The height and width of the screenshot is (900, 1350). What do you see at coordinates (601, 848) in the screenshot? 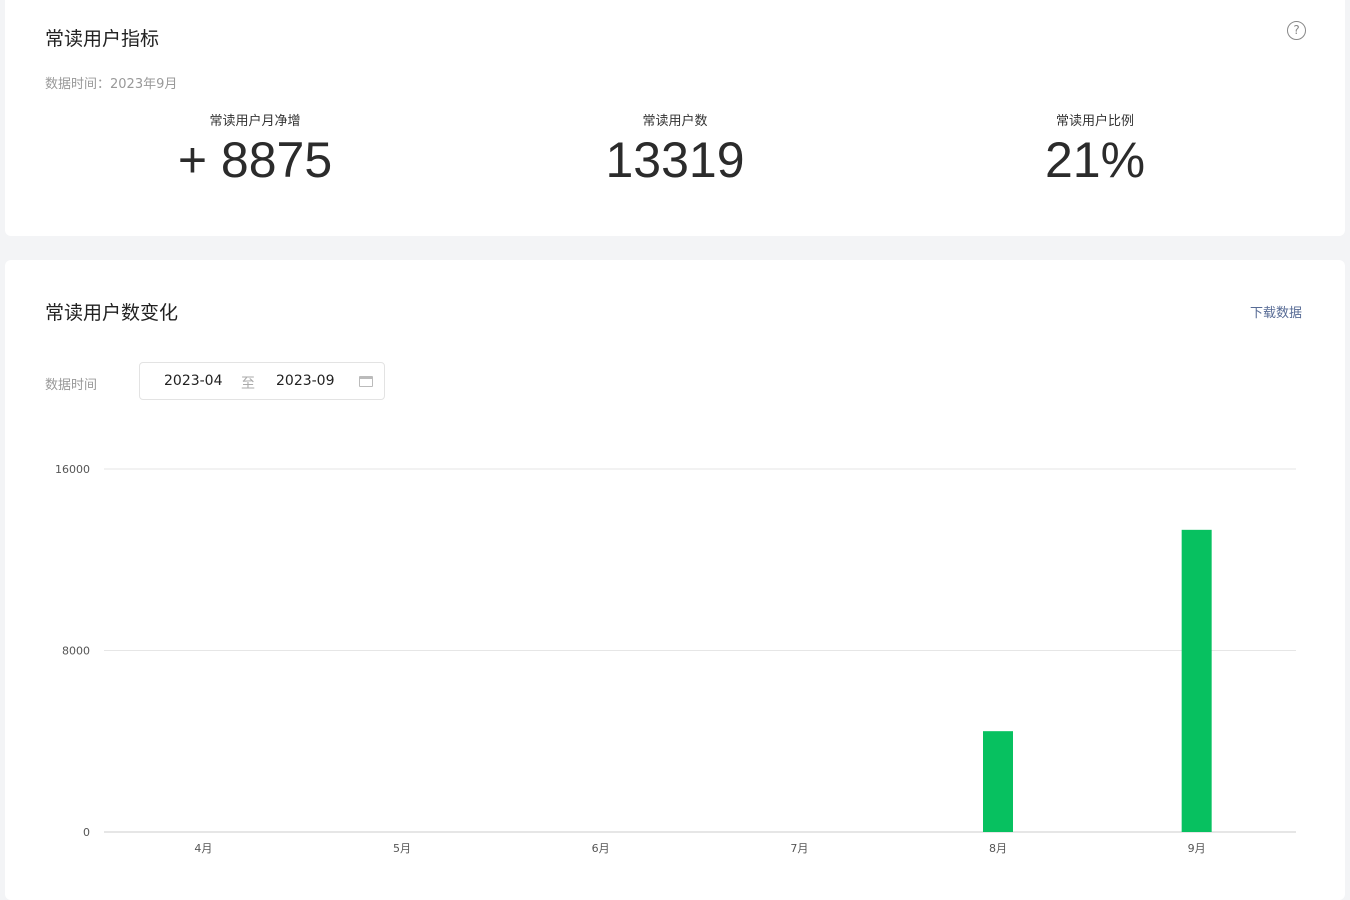
I see `x-tick-label: 6月` at bounding box center [601, 848].